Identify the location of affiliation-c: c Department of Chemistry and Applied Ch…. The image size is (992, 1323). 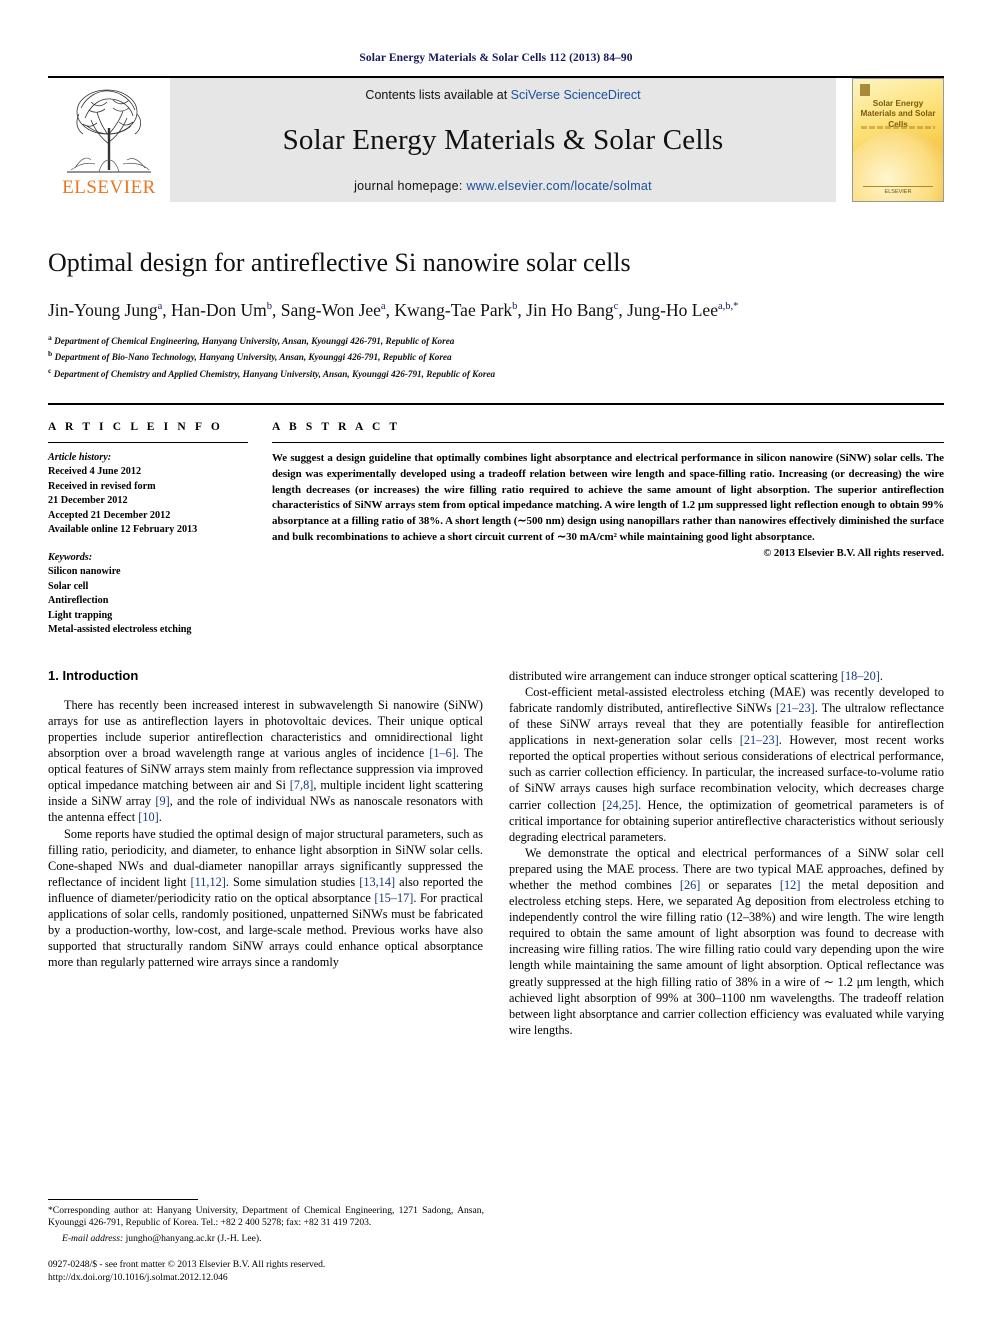
(272, 372).